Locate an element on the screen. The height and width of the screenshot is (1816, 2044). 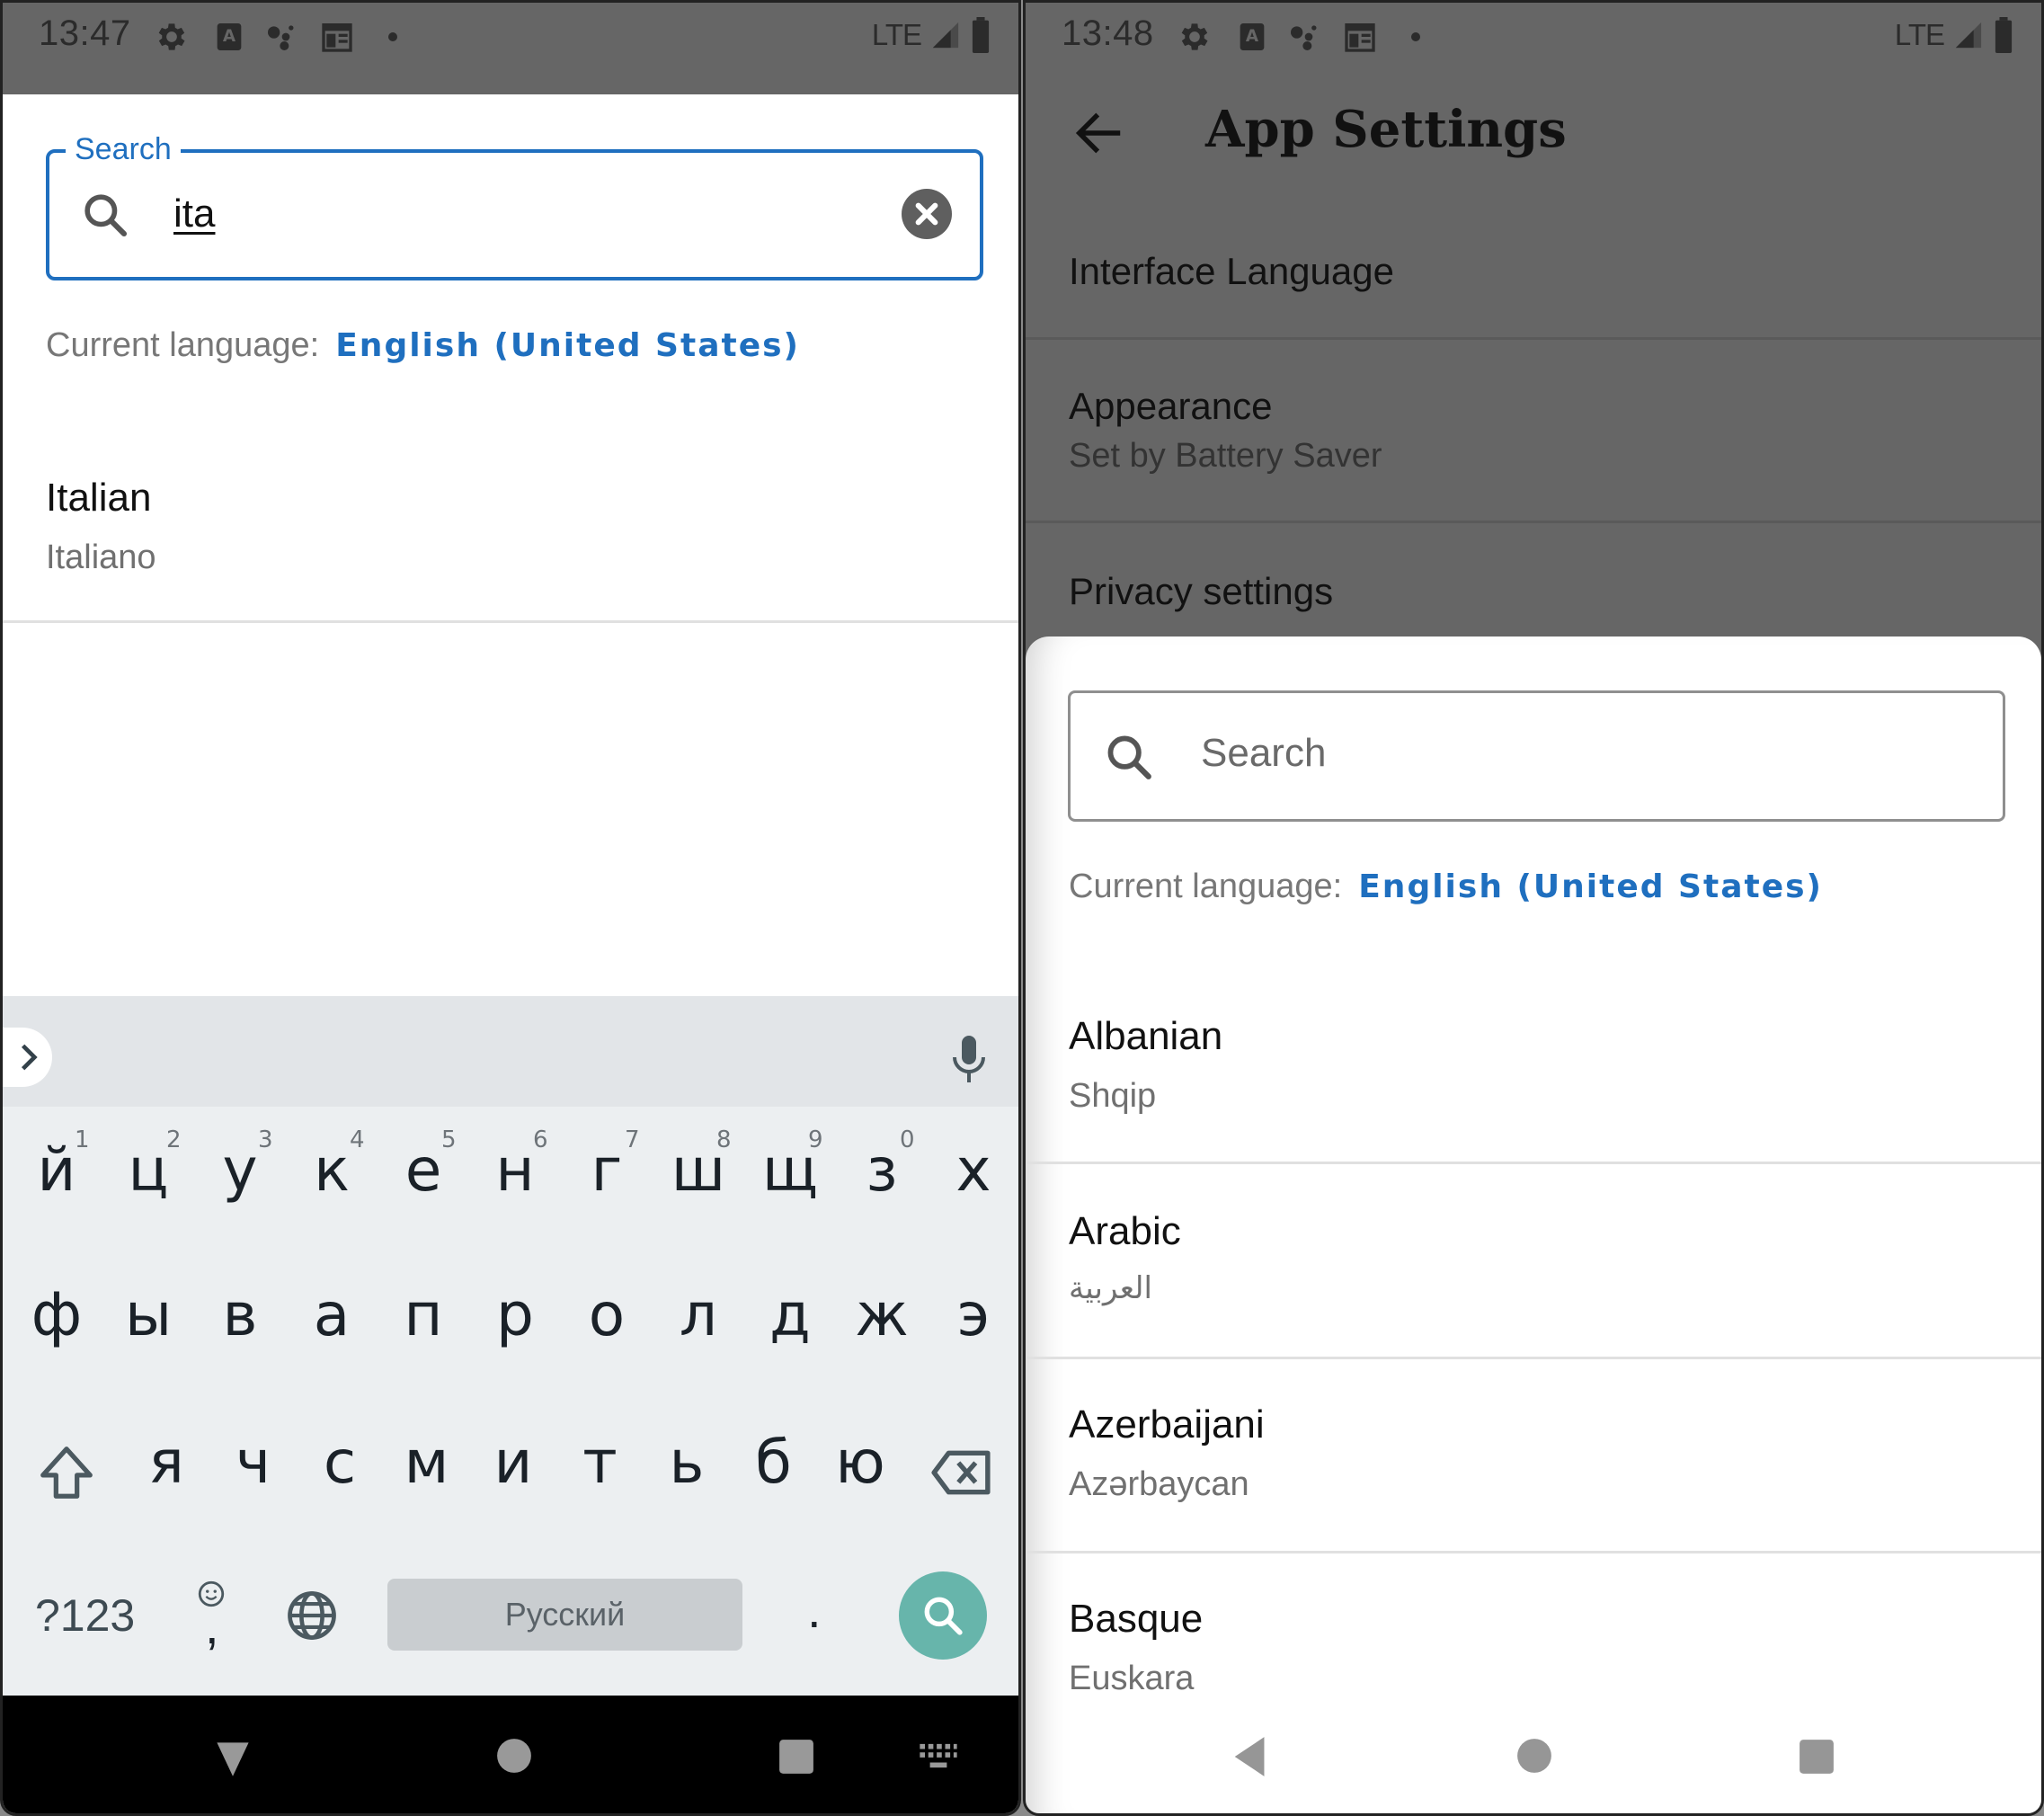
language-item-basque: Basque Euskara is located at coordinates (1533, 1643).